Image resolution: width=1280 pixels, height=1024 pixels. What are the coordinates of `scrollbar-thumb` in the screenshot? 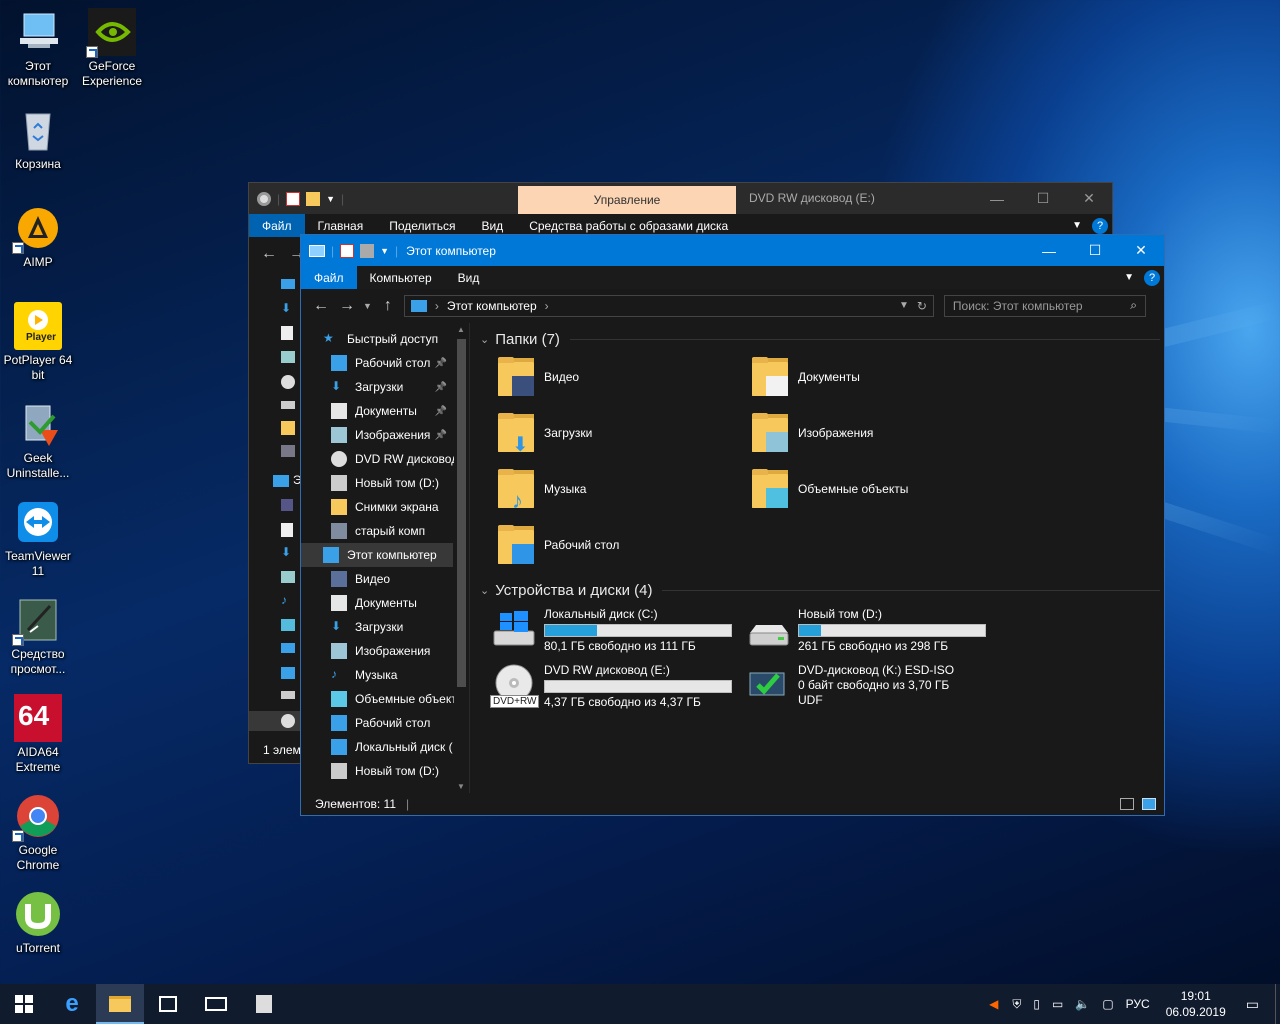 It's located at (461, 513).